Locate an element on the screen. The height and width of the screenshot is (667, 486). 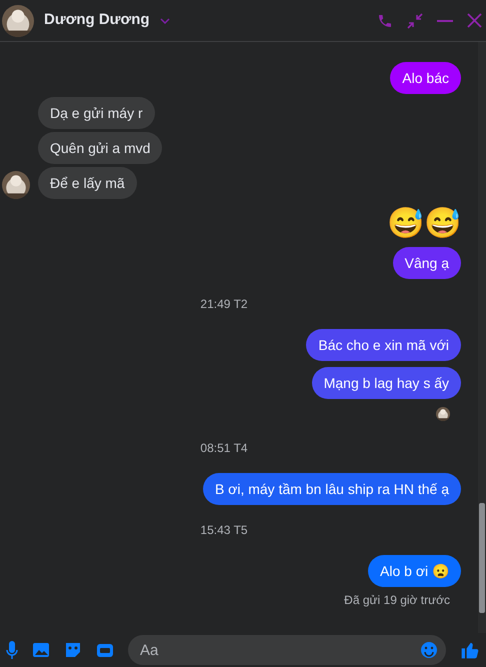
close-icon is located at coordinates (474, 20).